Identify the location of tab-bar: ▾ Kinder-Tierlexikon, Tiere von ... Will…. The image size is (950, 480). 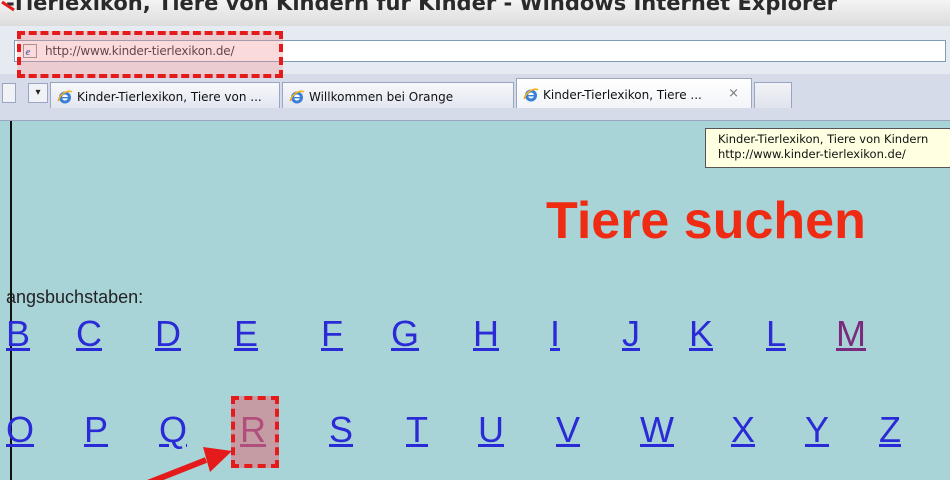
(475, 97).